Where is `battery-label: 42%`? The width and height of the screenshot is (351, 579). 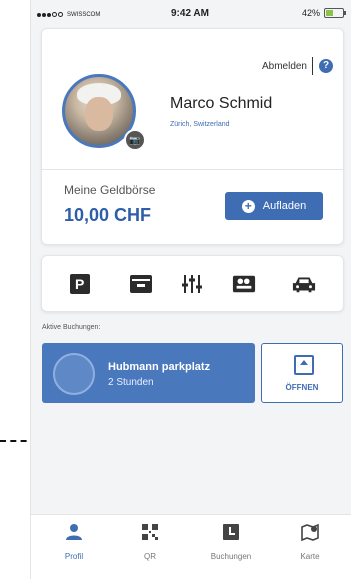 battery-label: 42% is located at coordinates (310, 13).